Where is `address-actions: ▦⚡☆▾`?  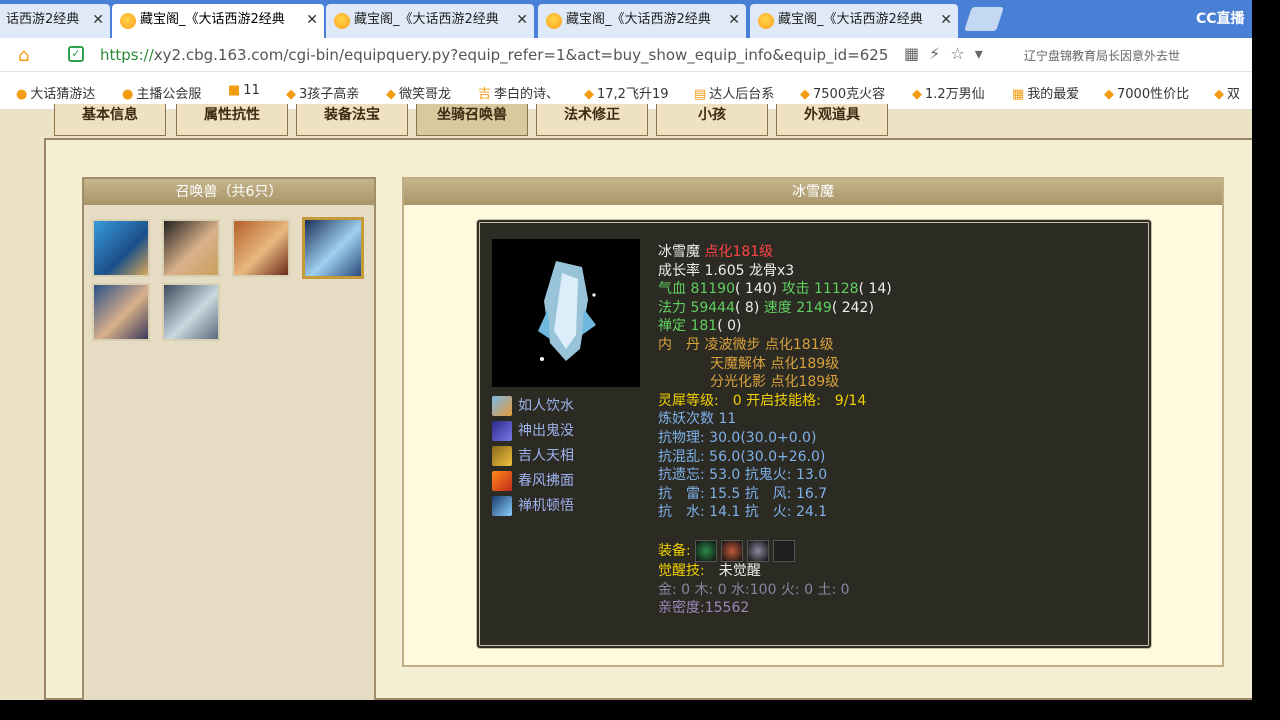 address-actions: ▦⚡☆▾ is located at coordinates (948, 53).